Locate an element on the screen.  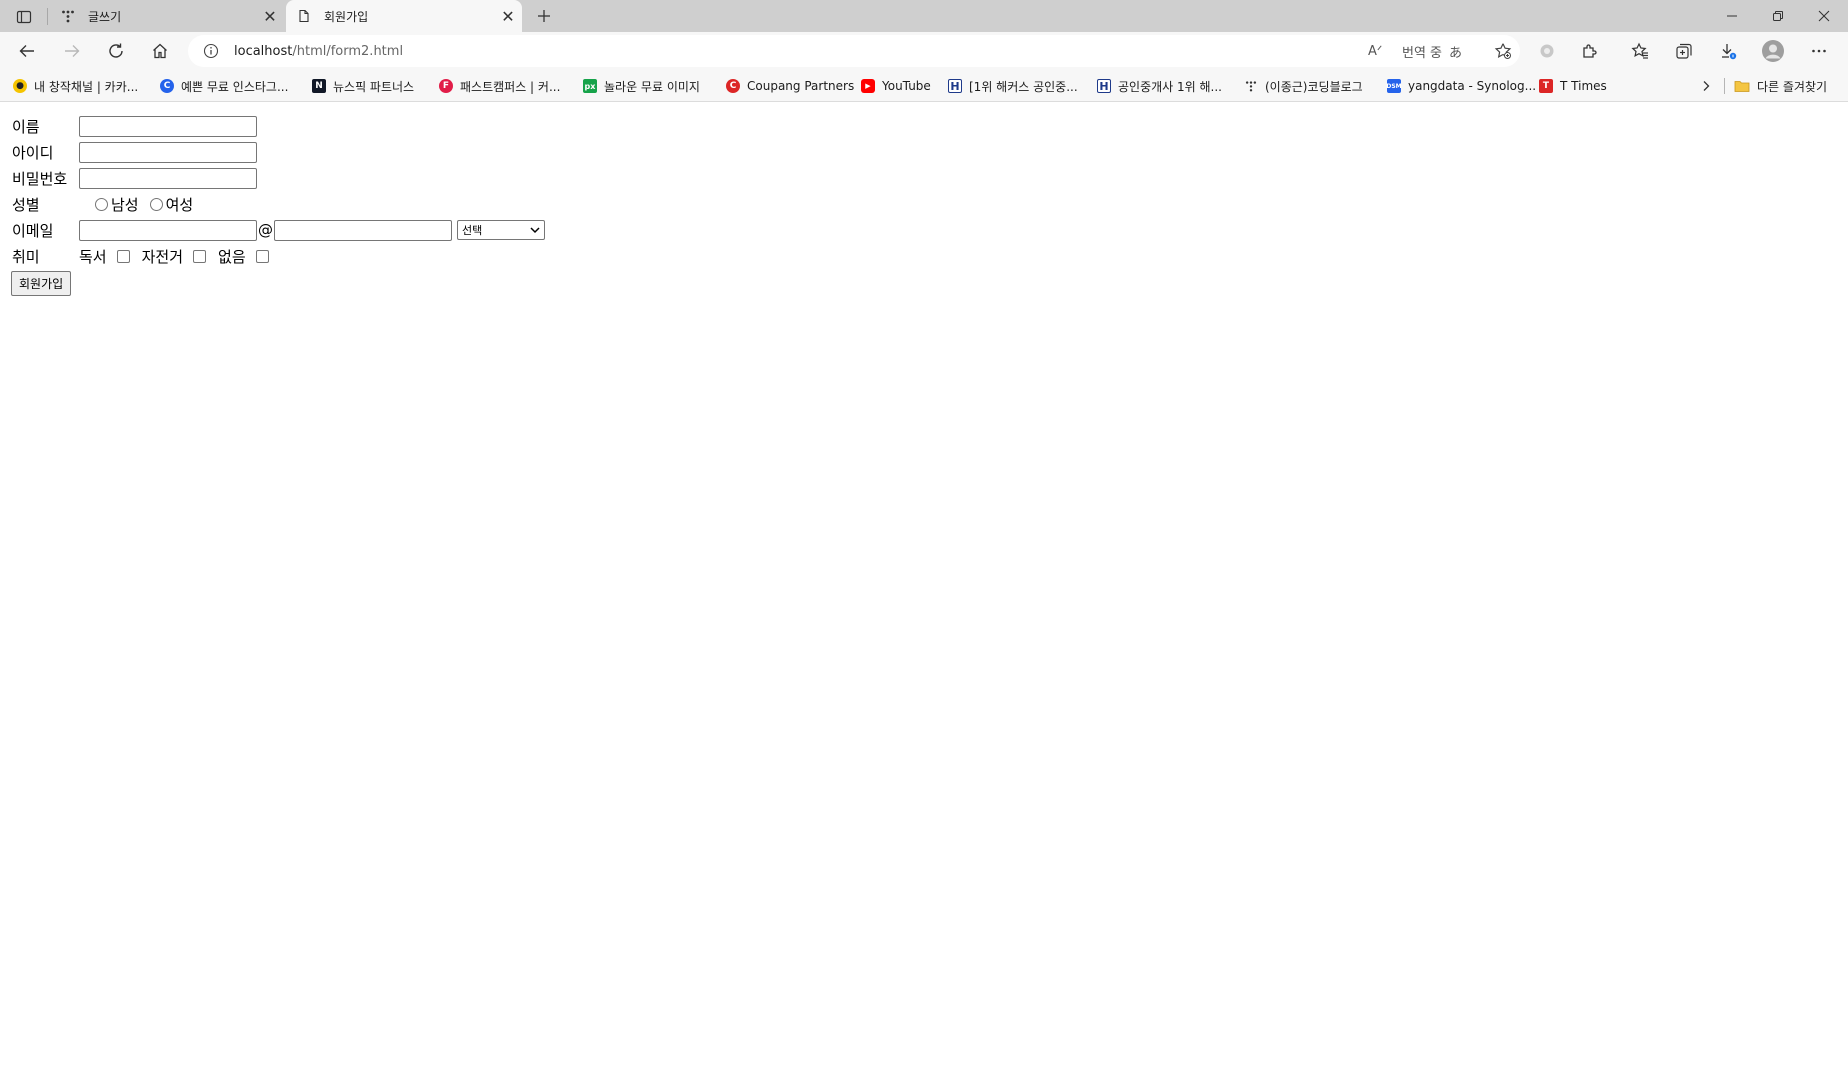
gender-female-radio is located at coordinates (156, 204).